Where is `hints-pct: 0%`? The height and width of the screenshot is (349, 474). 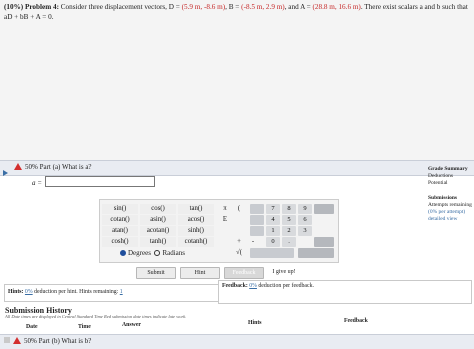
hints-pct: 0% is located at coordinates (28, 292).